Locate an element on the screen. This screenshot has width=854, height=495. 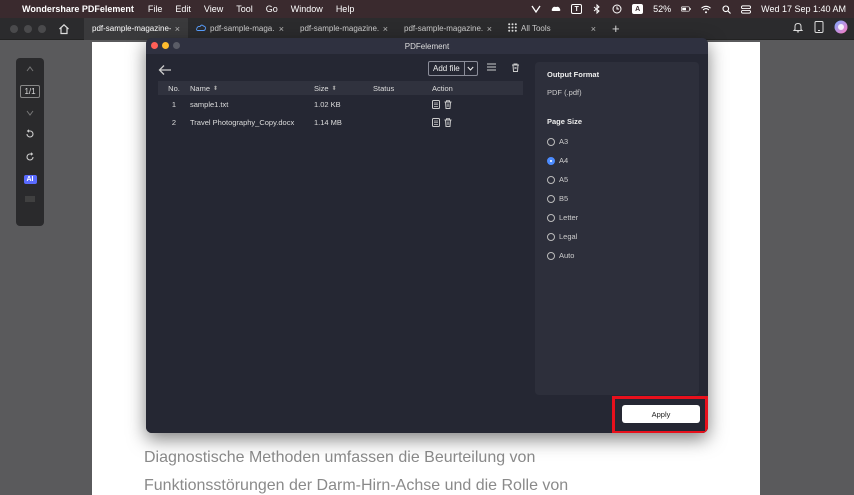
tab-label: All Tools is located at coordinates (536, 28).